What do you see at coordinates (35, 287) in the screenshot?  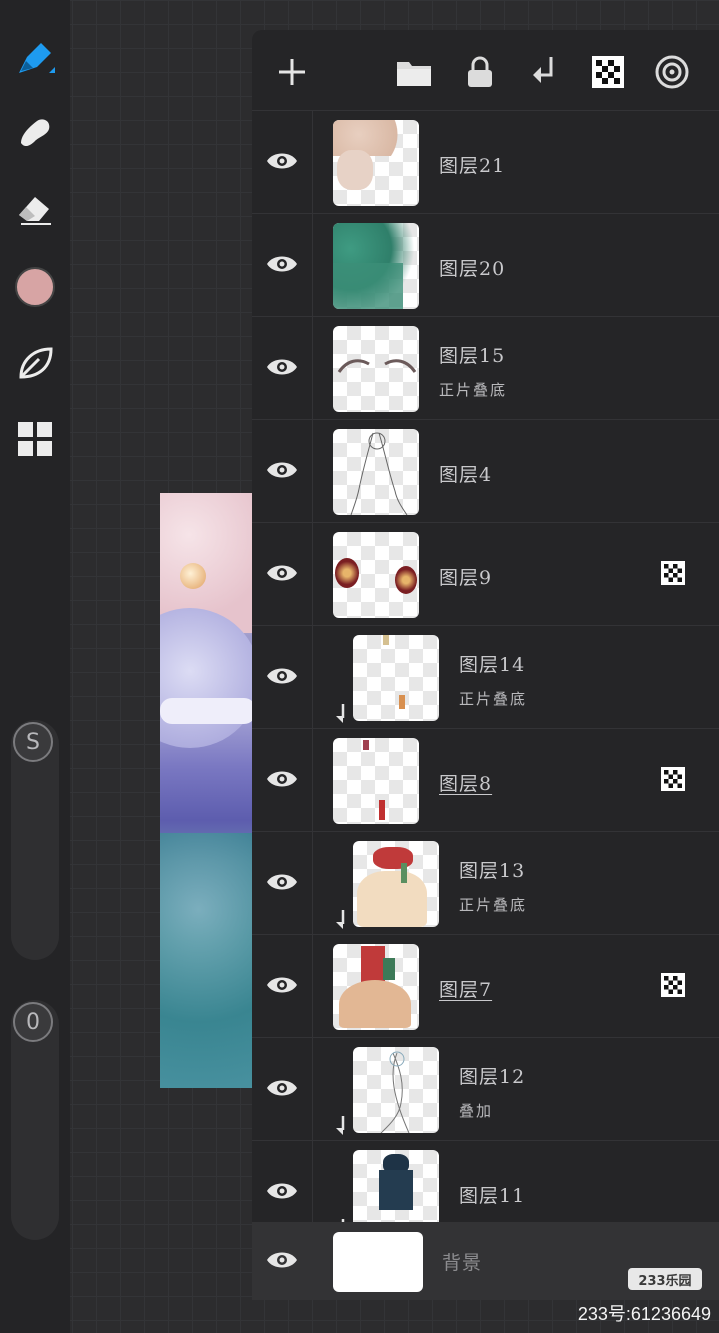 I see `color-swatch` at bounding box center [35, 287].